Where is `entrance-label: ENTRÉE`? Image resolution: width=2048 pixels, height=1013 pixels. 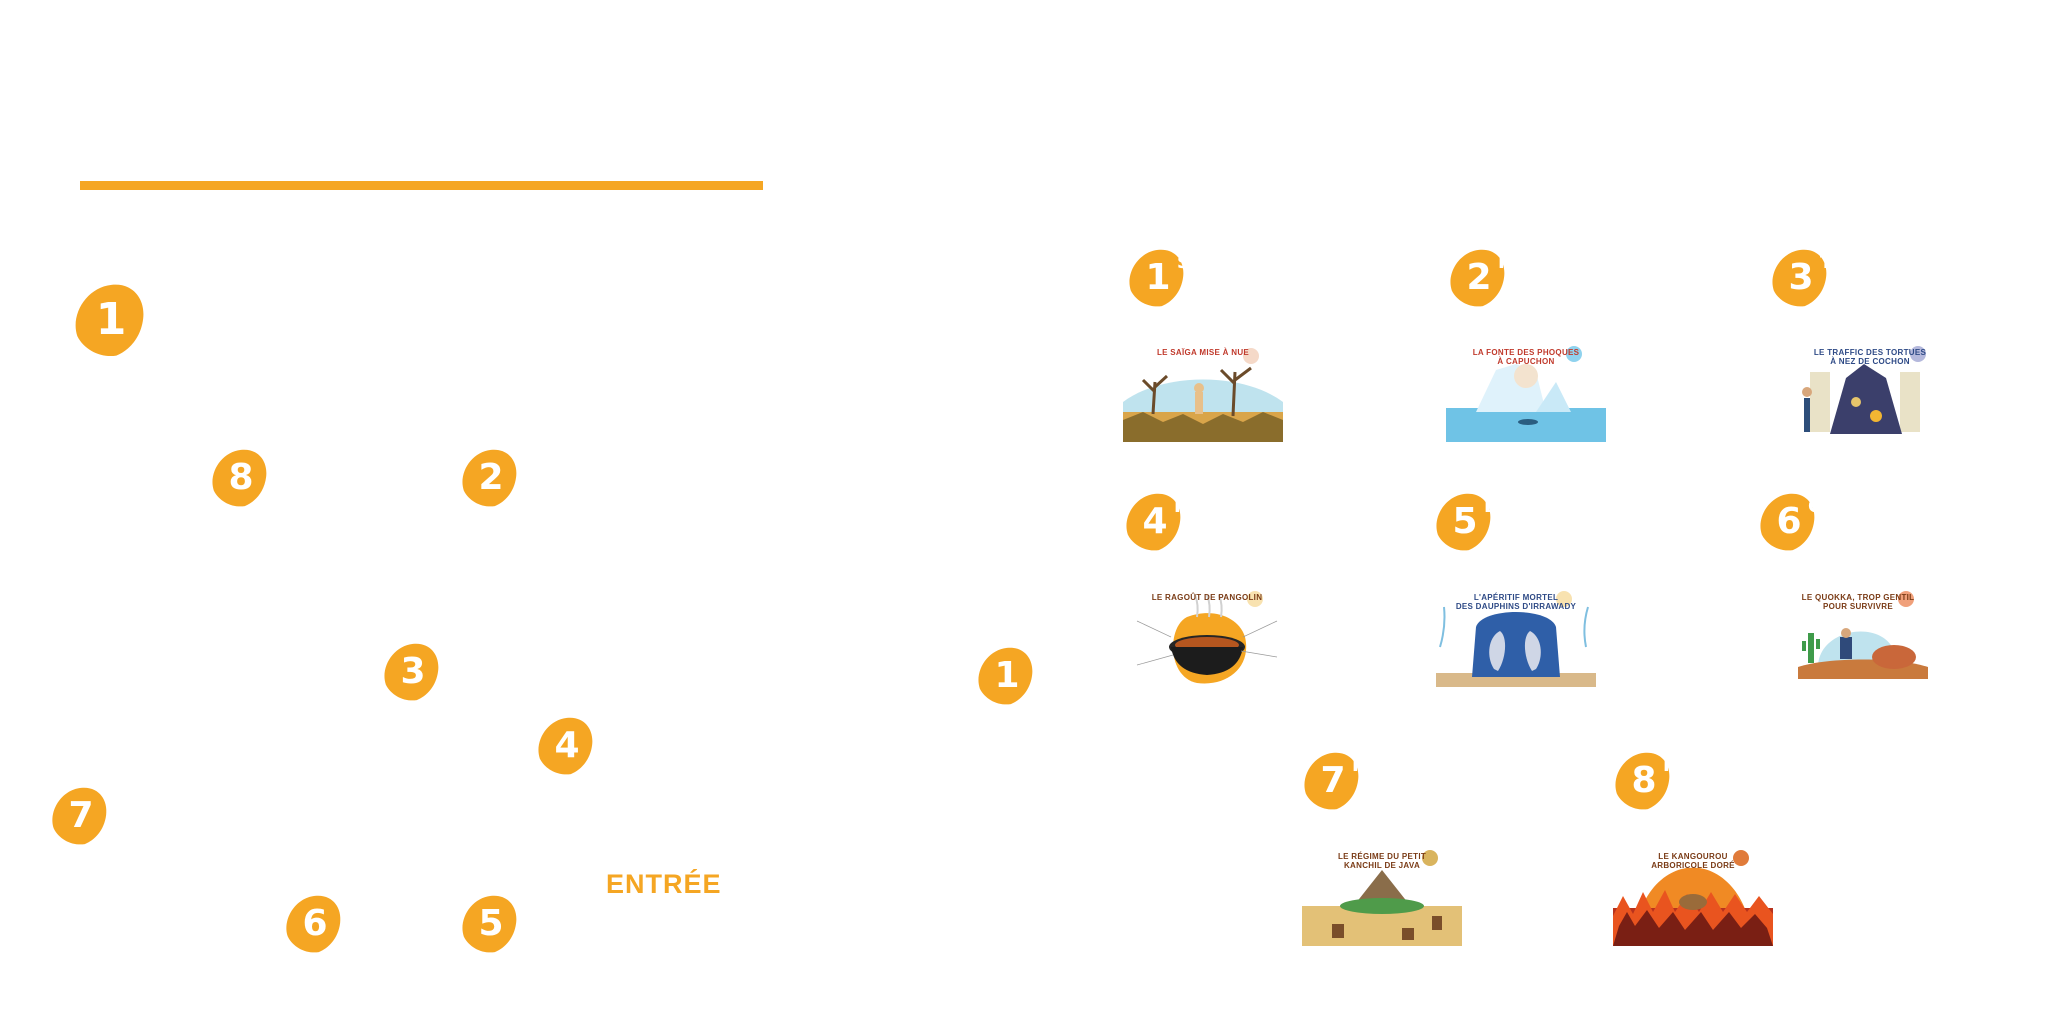
entrance-label: ENTRÉE is located at coordinates (664, 884).